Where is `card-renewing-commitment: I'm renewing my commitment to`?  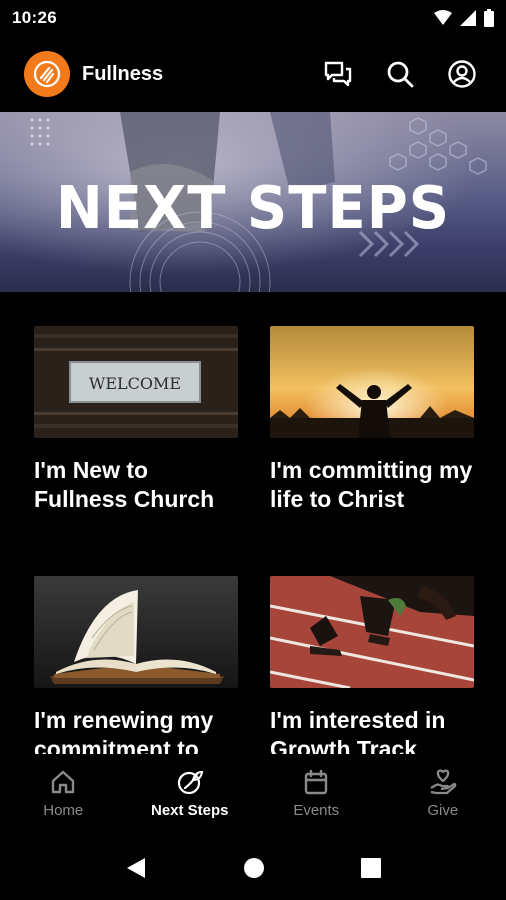 card-renewing-commitment: I'm renewing my commitment to is located at coordinates (136, 670).